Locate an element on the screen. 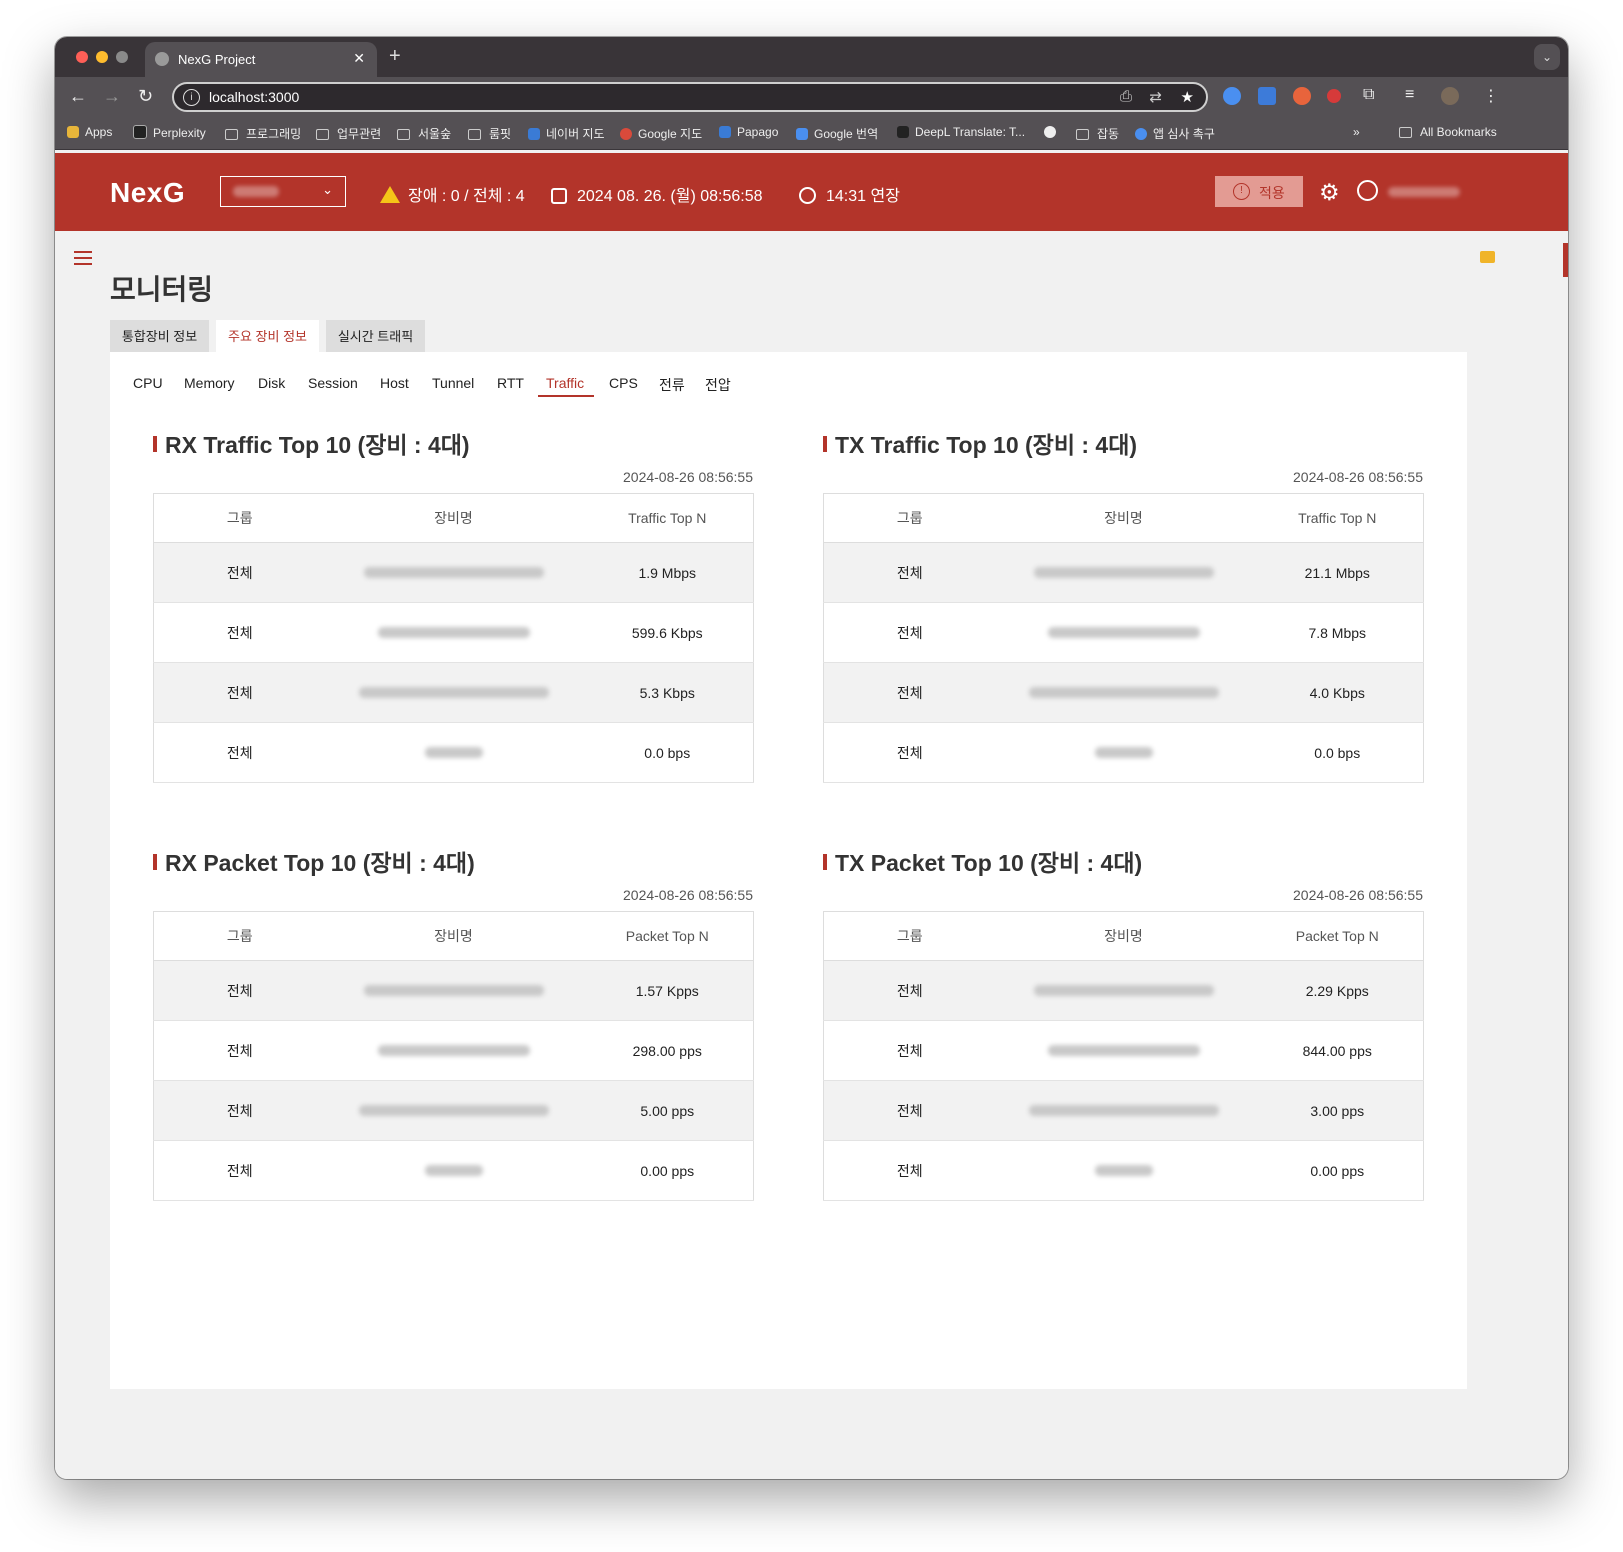  table-row: 전체 21.1 Mbps is located at coordinates (1123, 572).